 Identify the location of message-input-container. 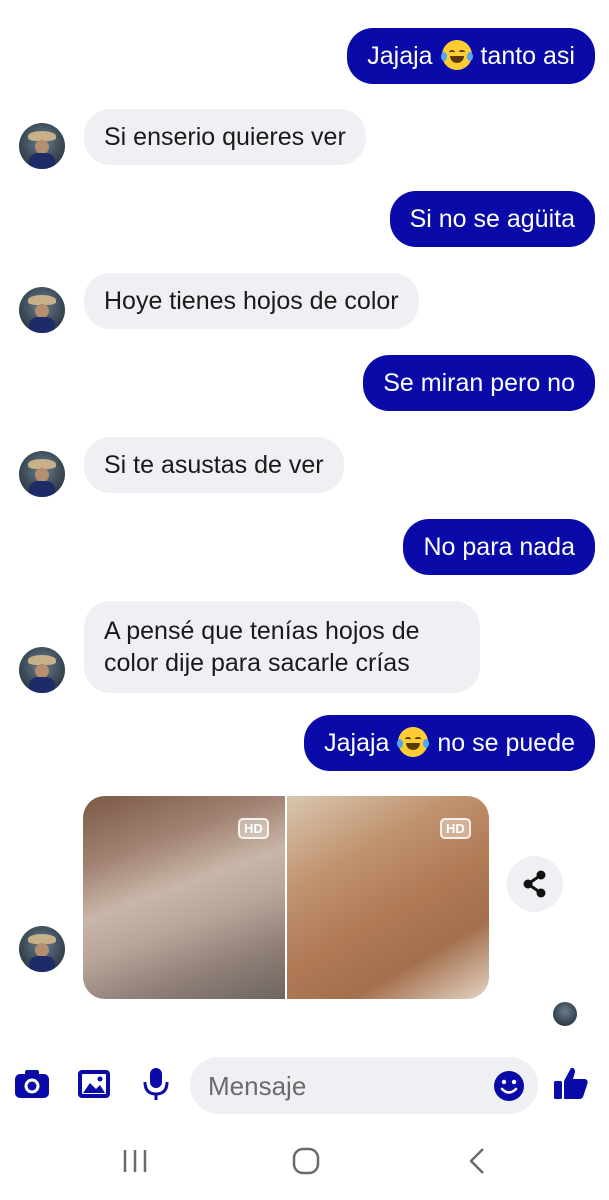
(364, 1085).